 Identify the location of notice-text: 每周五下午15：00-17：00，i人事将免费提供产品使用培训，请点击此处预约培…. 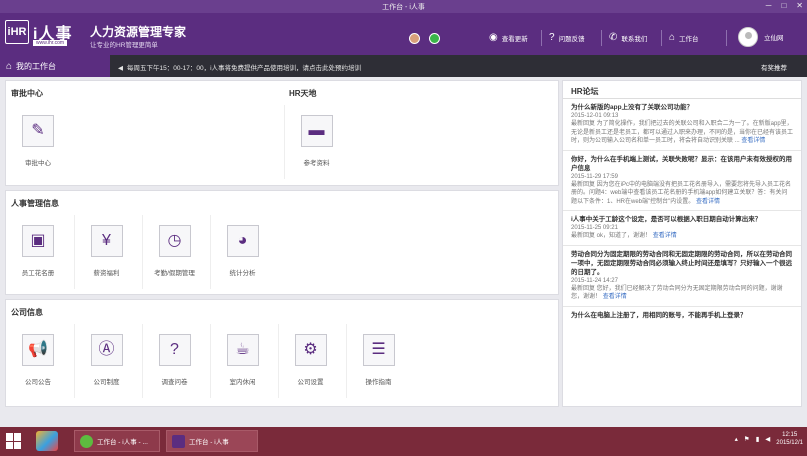
(244, 68).